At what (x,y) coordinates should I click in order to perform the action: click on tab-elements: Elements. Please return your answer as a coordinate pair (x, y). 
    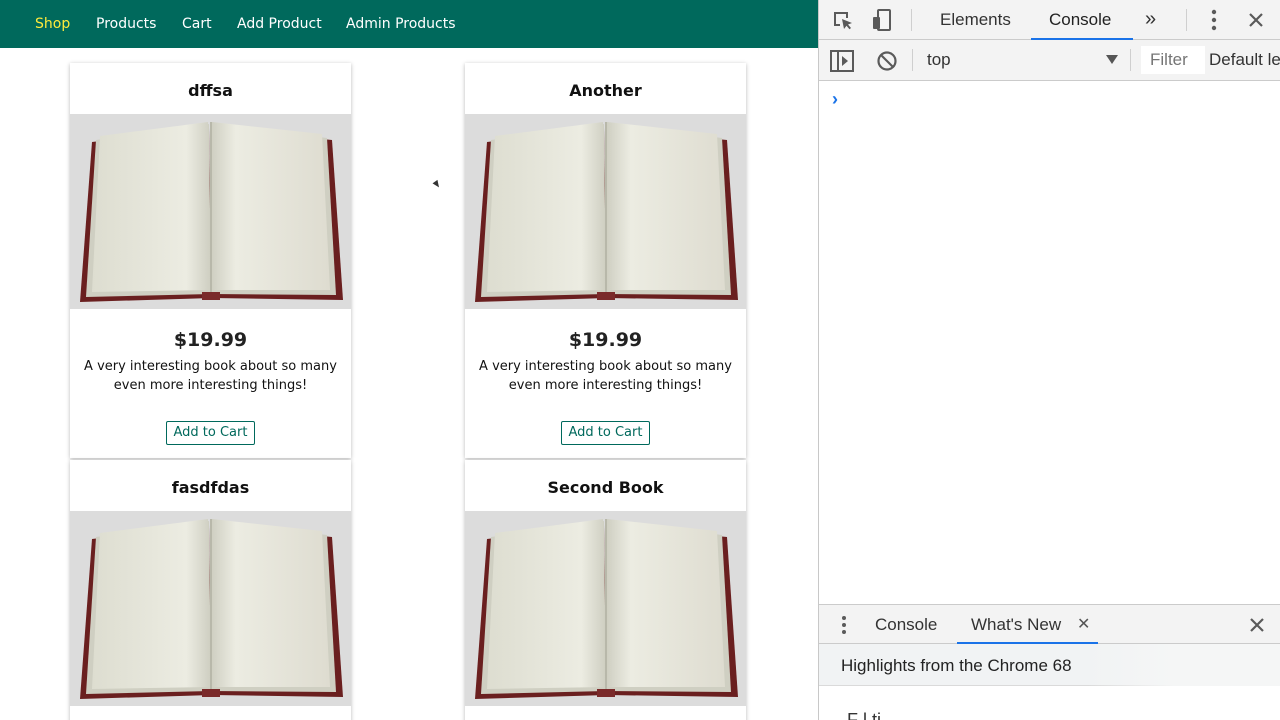
    Looking at the image, I should click on (975, 20).